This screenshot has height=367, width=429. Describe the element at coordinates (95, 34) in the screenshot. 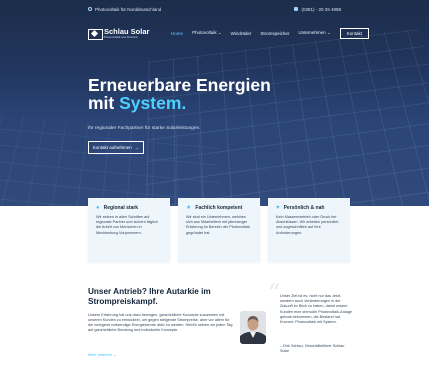

I see `logo-icon` at that location.